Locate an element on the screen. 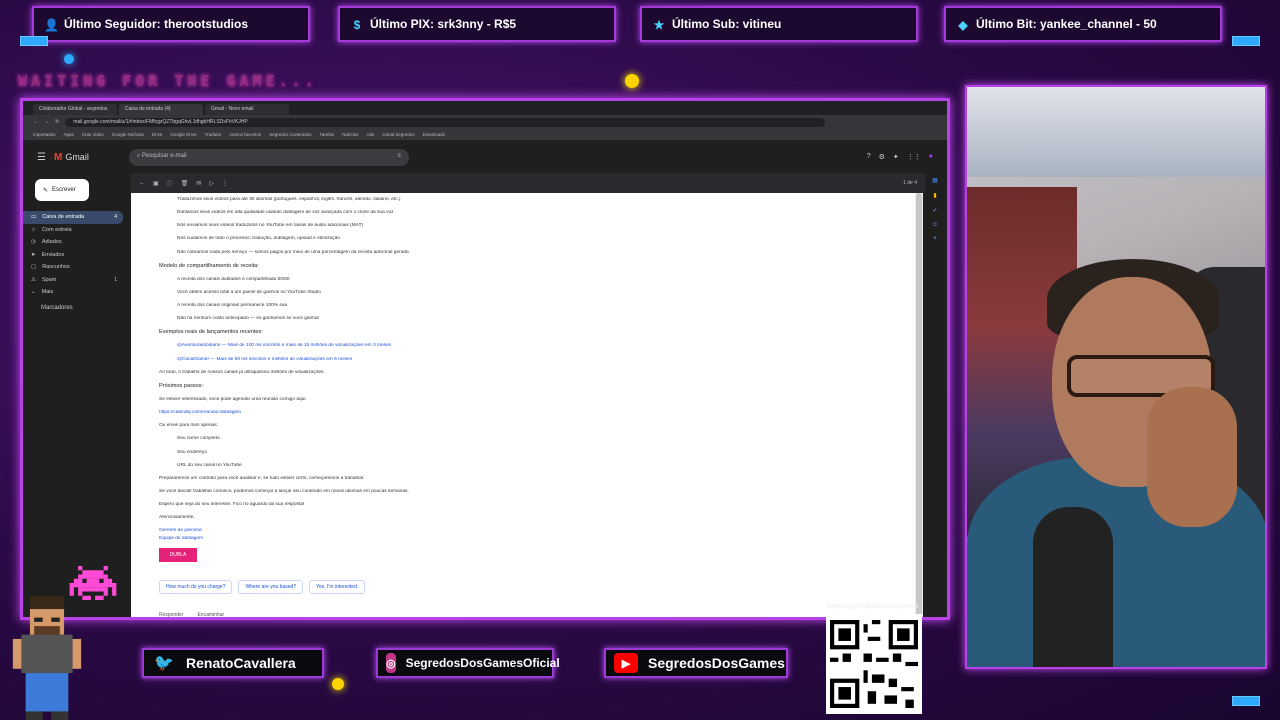 The image size is (1280, 720). social-handle: RenatoCavallera is located at coordinates (241, 663).